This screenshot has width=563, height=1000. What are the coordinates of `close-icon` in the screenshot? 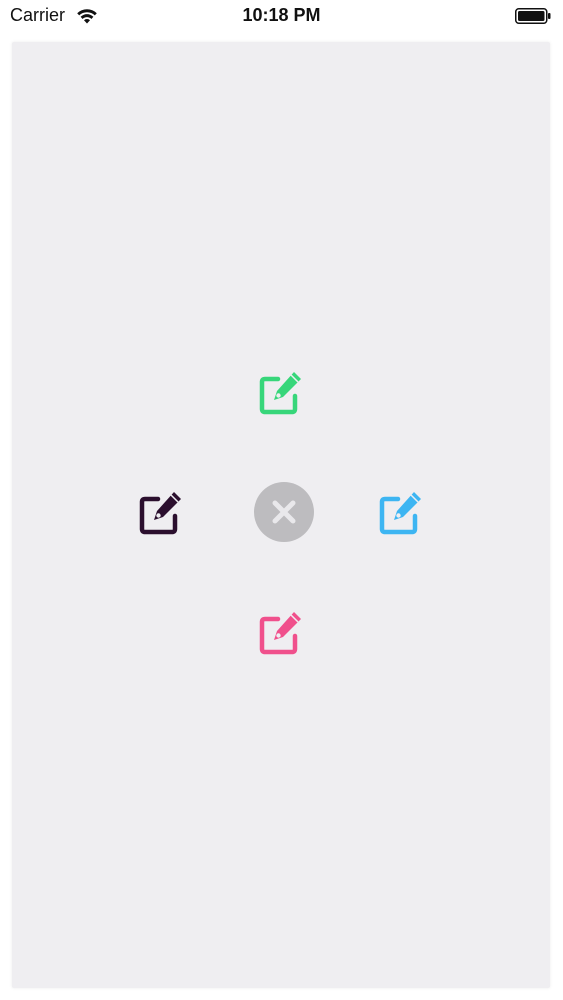 It's located at (284, 512).